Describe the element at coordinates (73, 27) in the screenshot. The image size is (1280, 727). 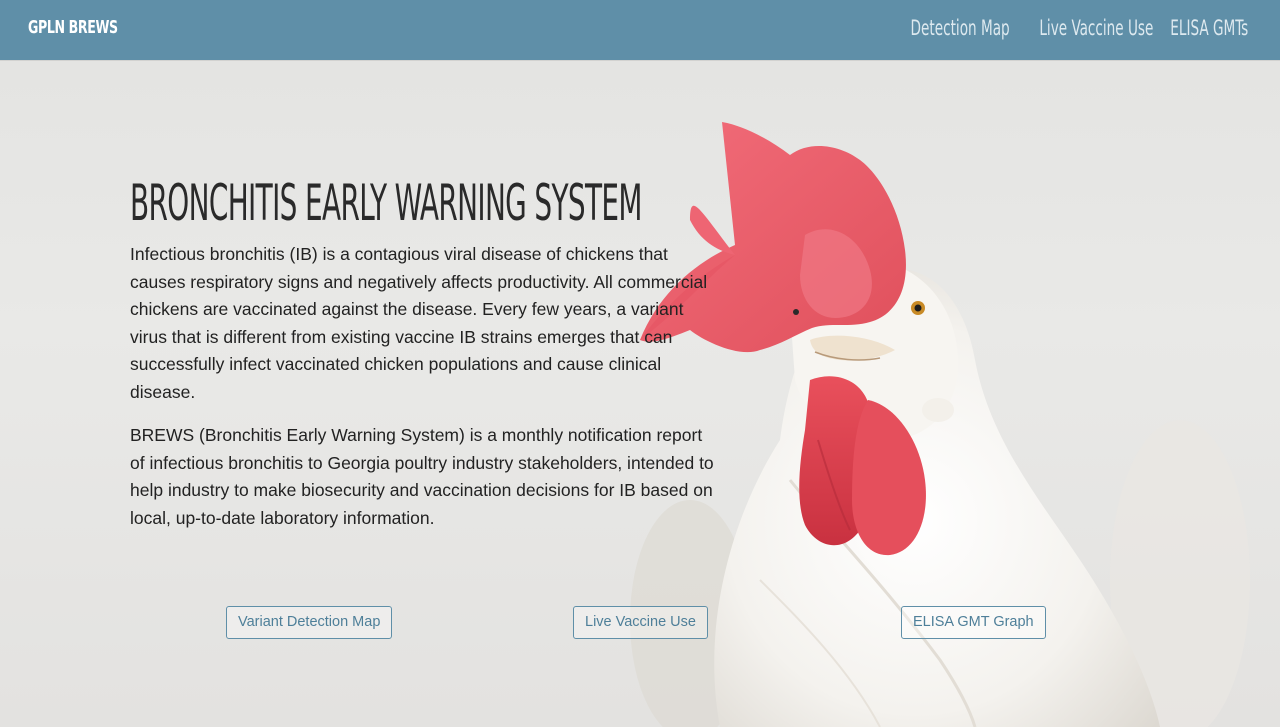
I see `brand-logo: GPLN BREWS` at that location.